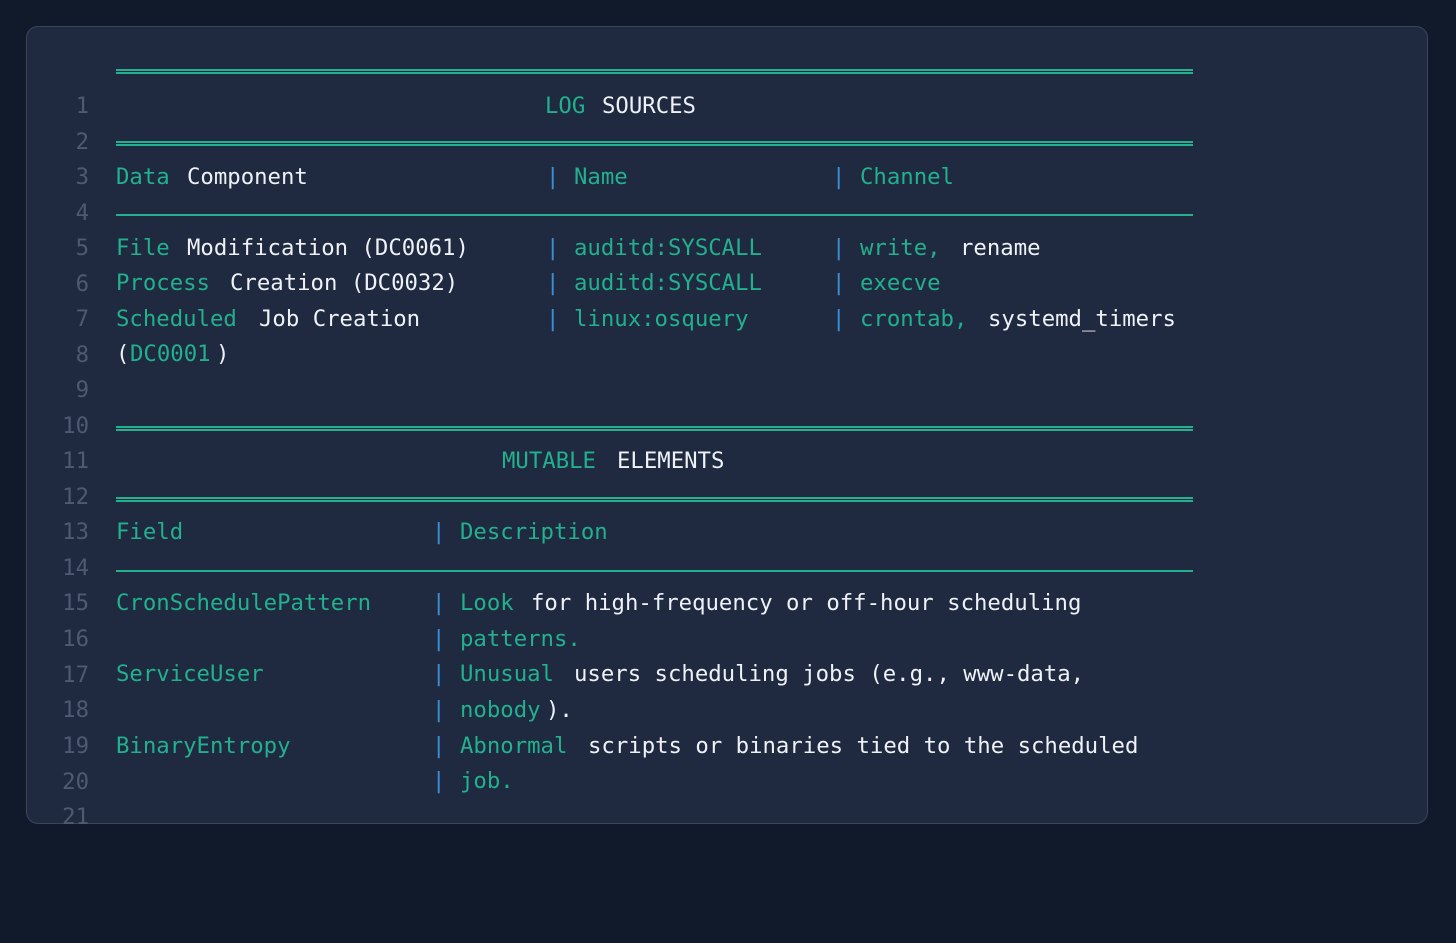 The width and height of the screenshot is (1456, 943). What do you see at coordinates (727, 122) in the screenshot?
I see `code-line: 2 LOG SOURCES` at bounding box center [727, 122].